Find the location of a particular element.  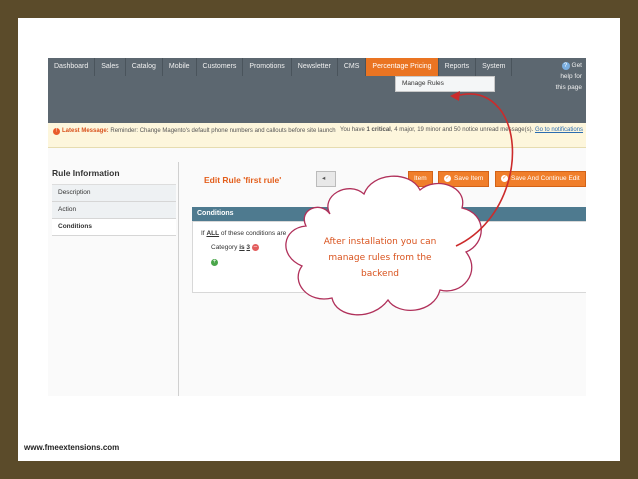

remove-condition-icon: – is located at coordinates (255, 247).